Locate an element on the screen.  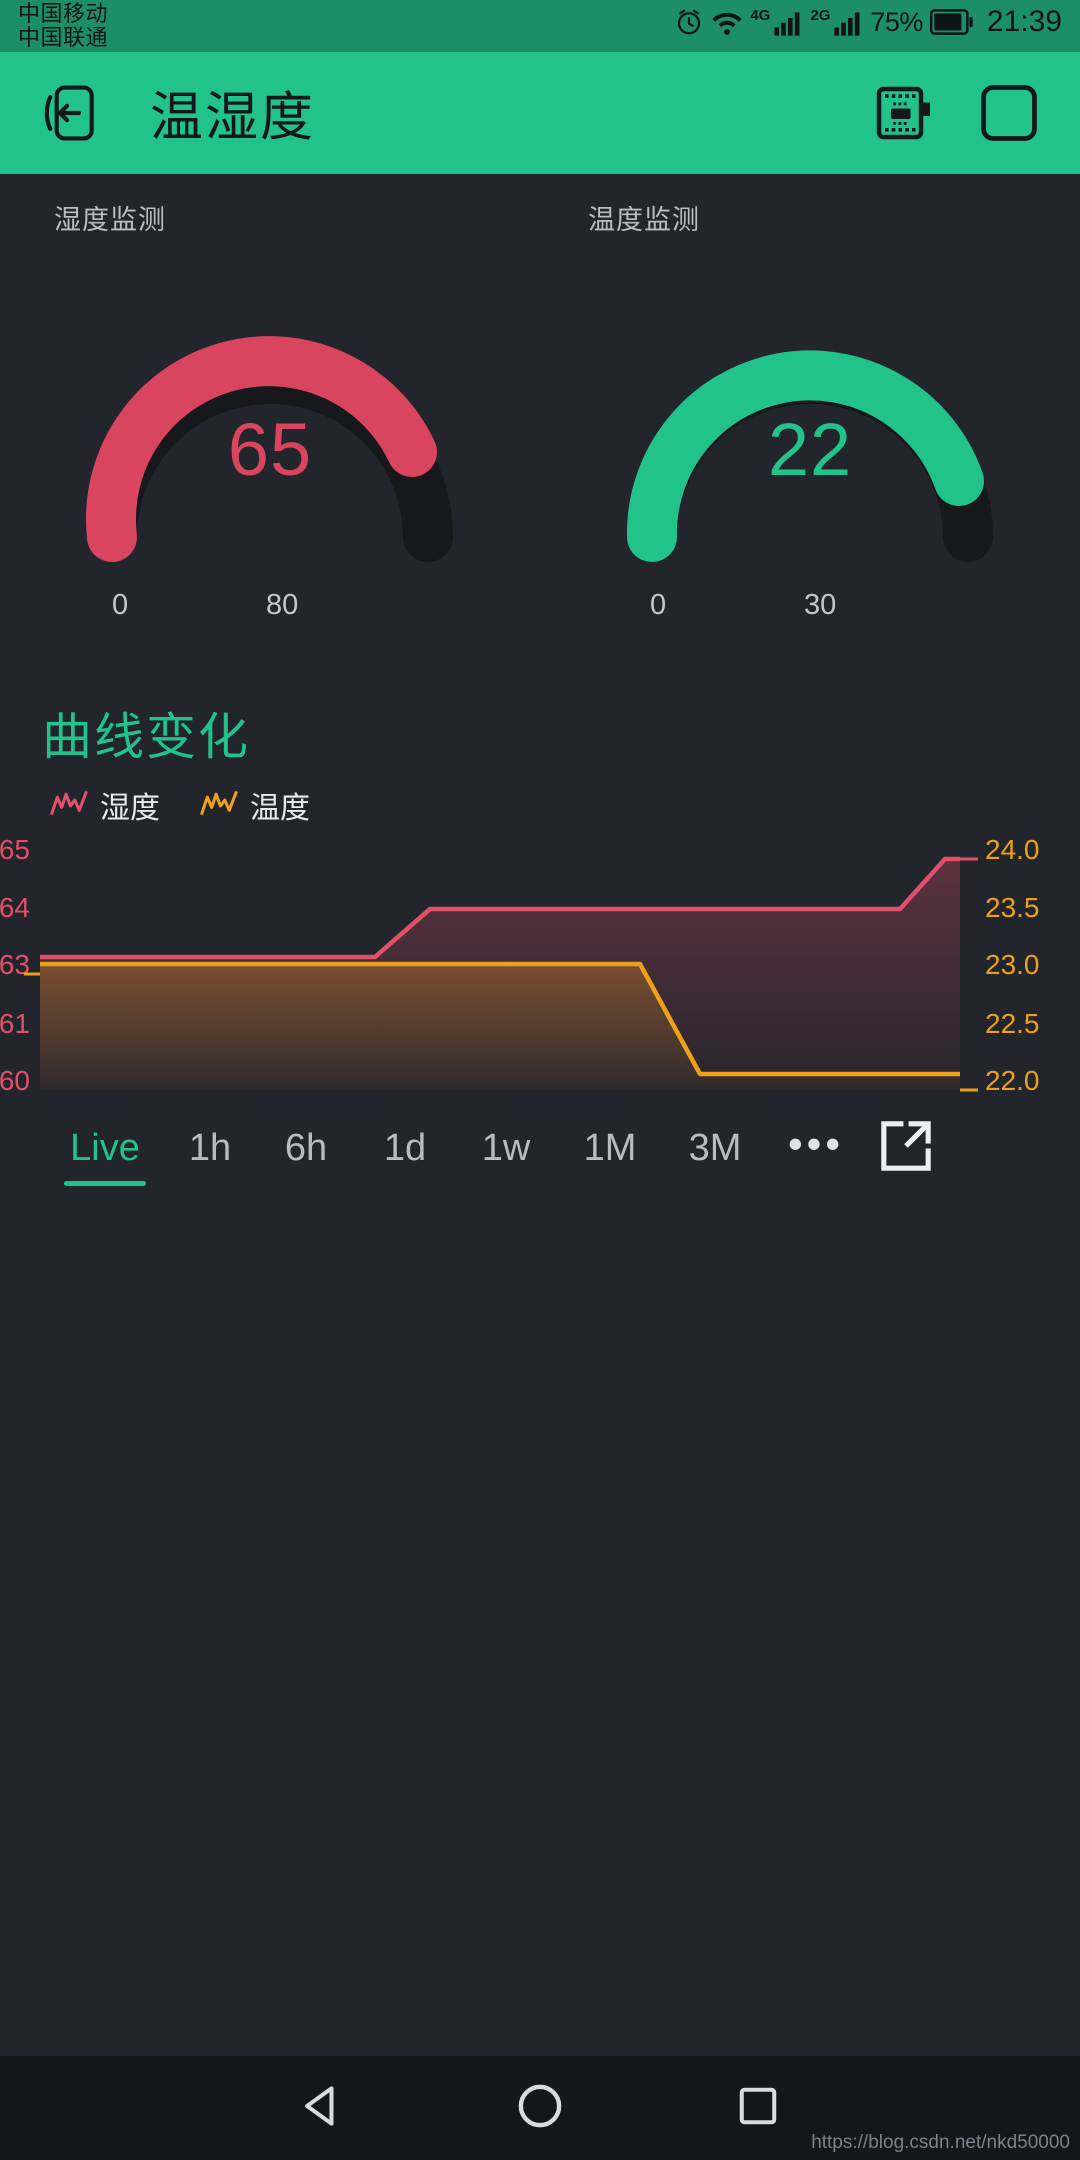
tab-live: Live is located at coordinates (105, 1153).